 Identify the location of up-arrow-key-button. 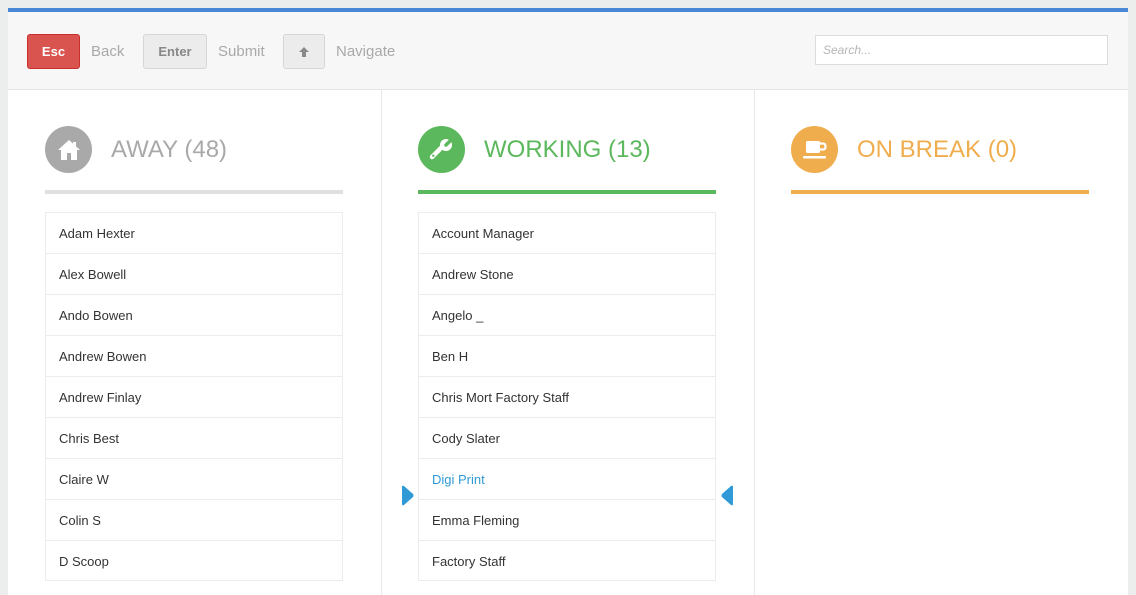
(304, 51).